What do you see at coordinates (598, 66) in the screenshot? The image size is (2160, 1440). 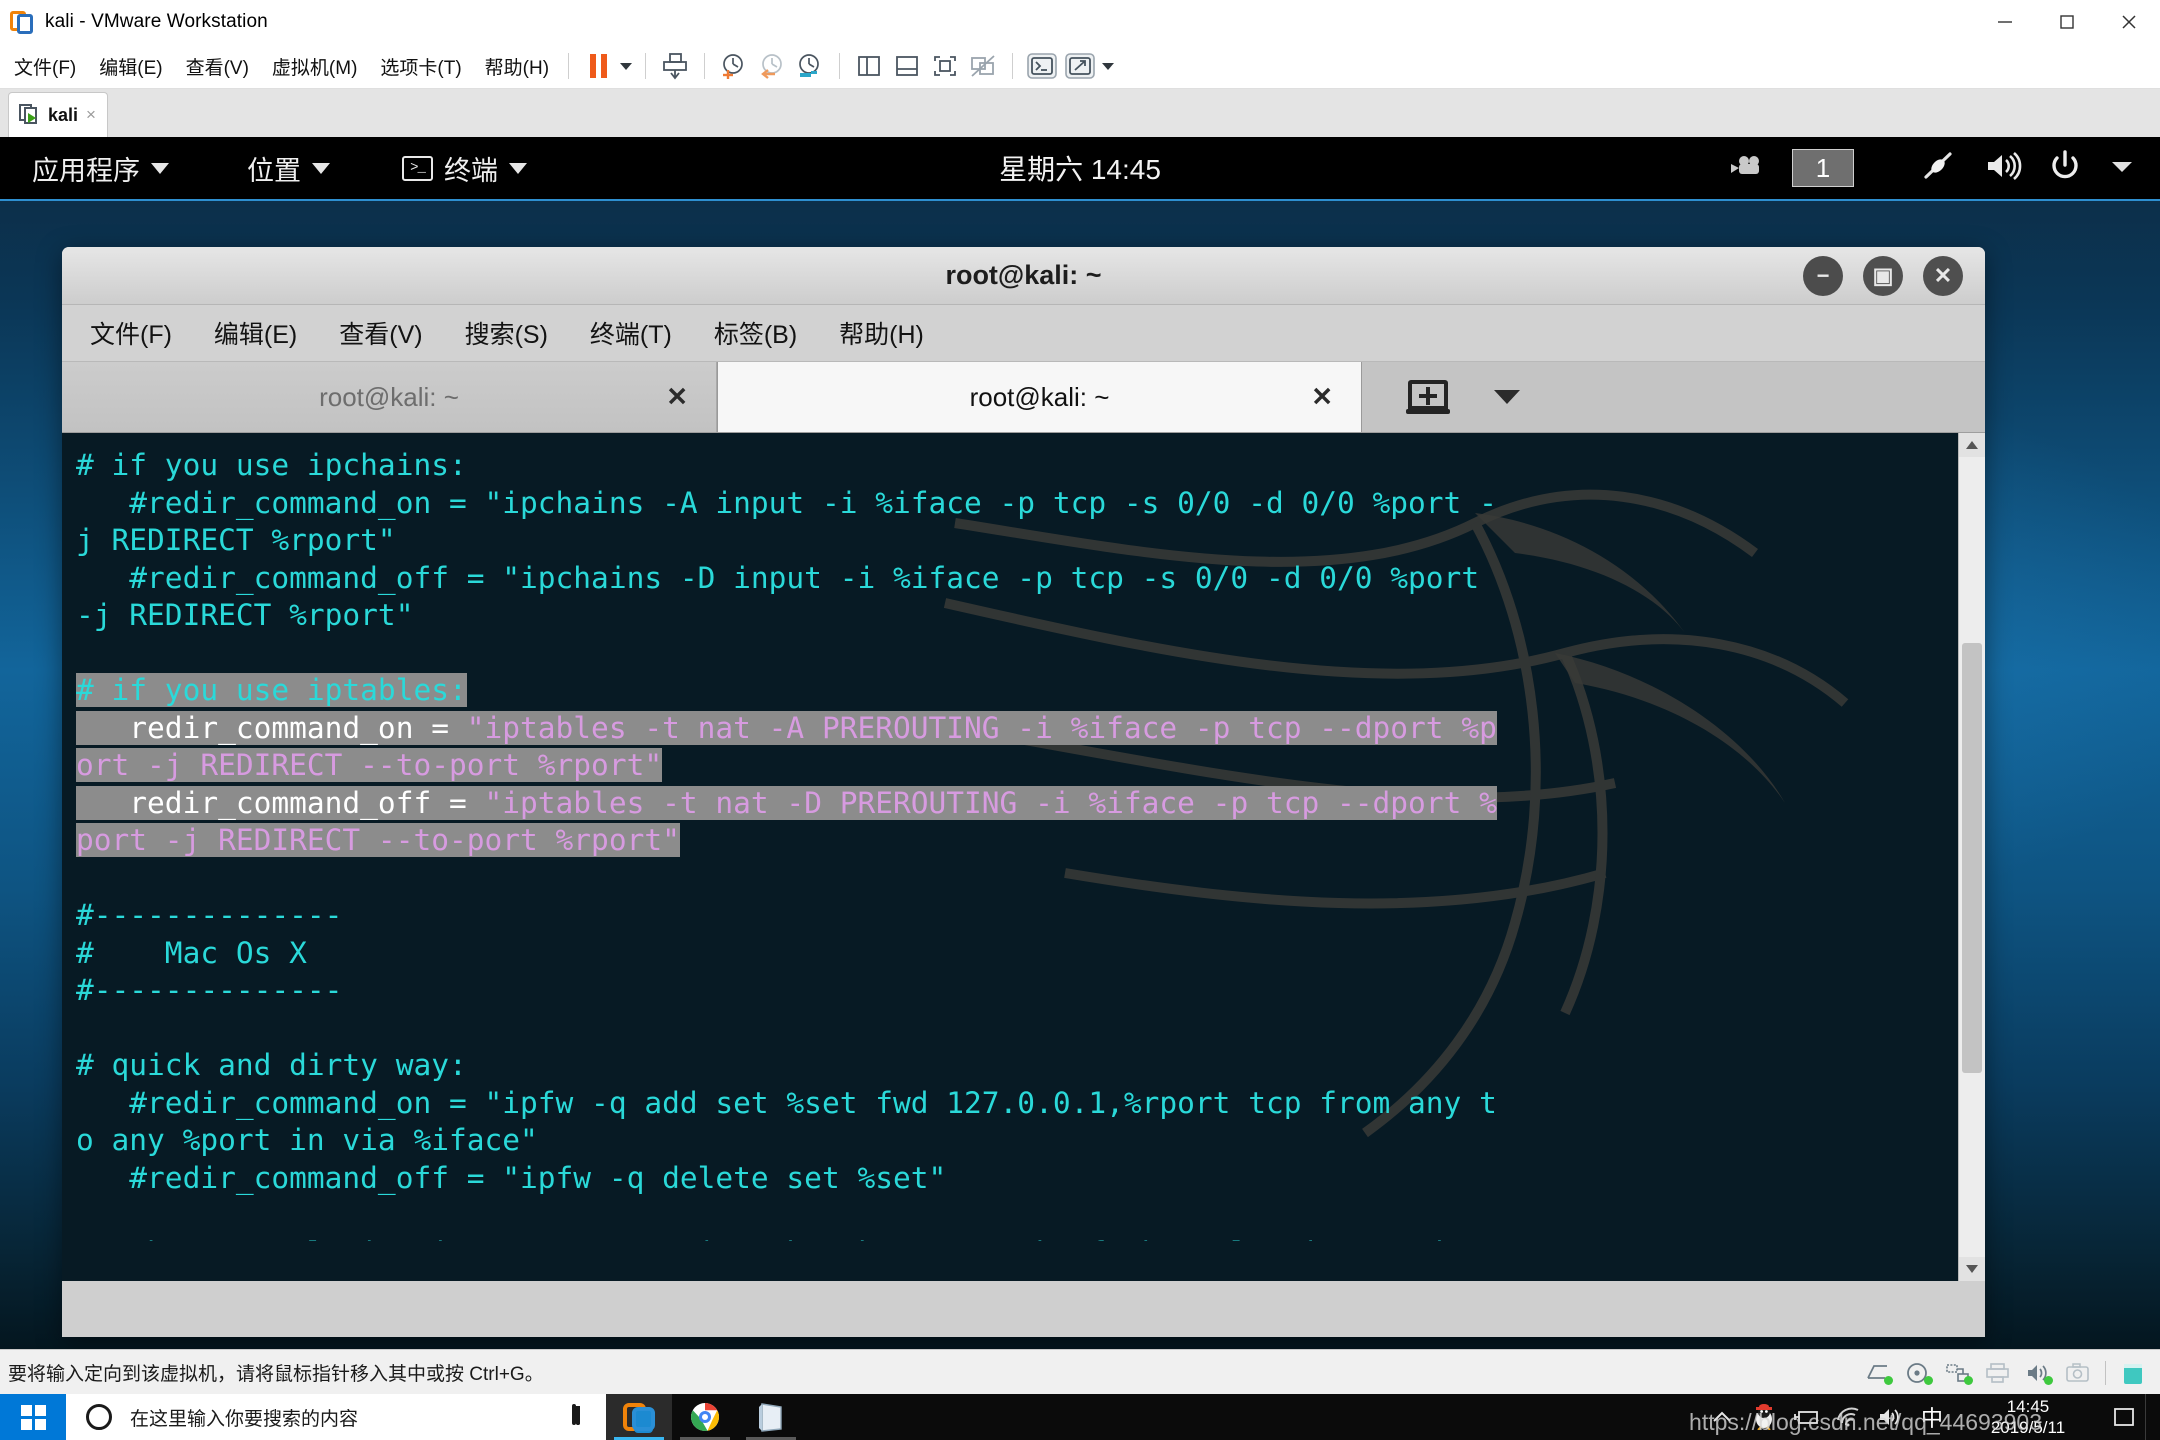 I see `pause-vm-icon` at bounding box center [598, 66].